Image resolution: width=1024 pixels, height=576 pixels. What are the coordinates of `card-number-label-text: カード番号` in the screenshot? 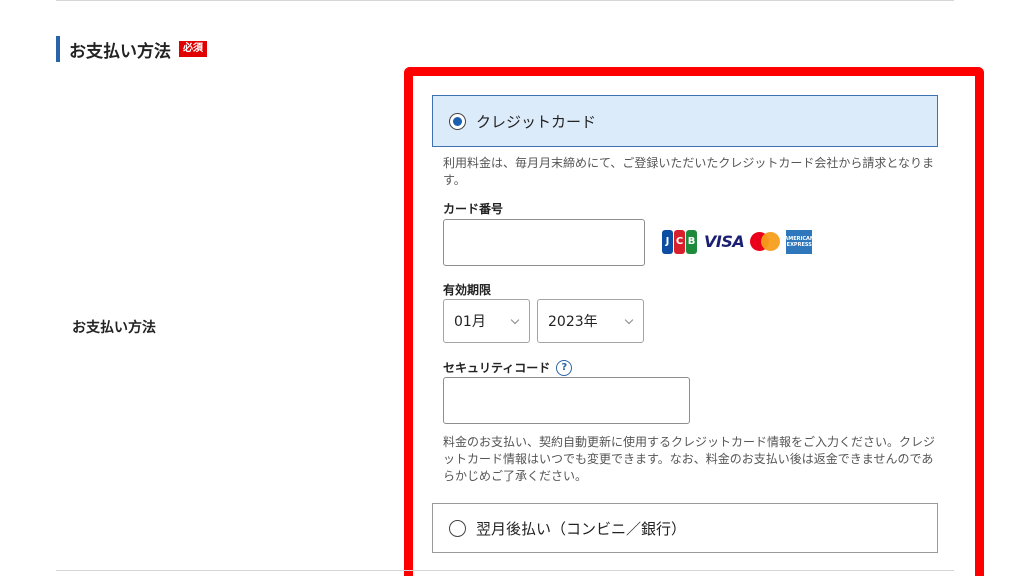 It's located at (473, 209).